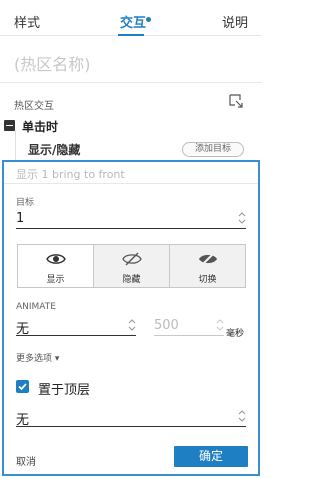  I want to click on show-option-label: 显示, so click(55, 280).